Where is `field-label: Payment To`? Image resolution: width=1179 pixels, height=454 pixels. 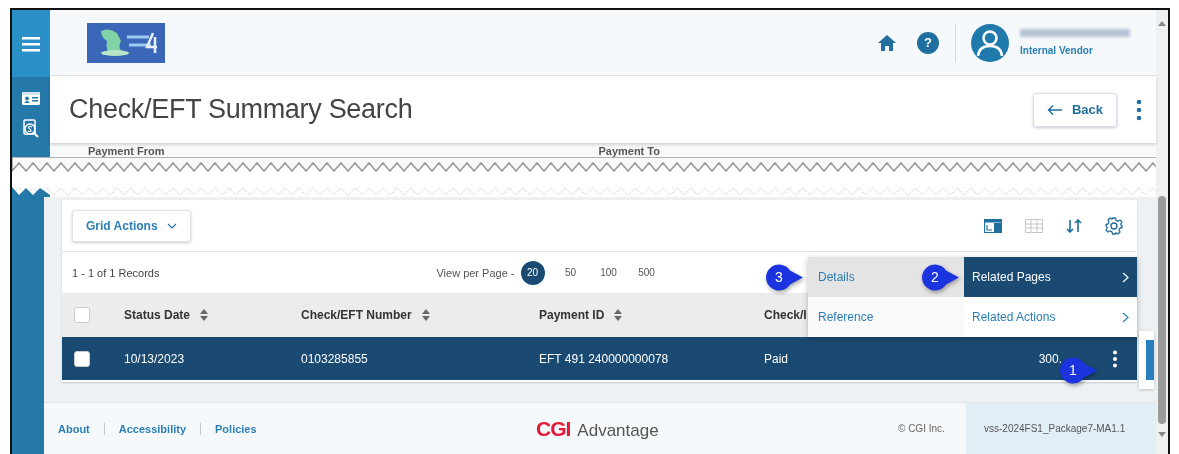
field-label: Payment To is located at coordinates (629, 151).